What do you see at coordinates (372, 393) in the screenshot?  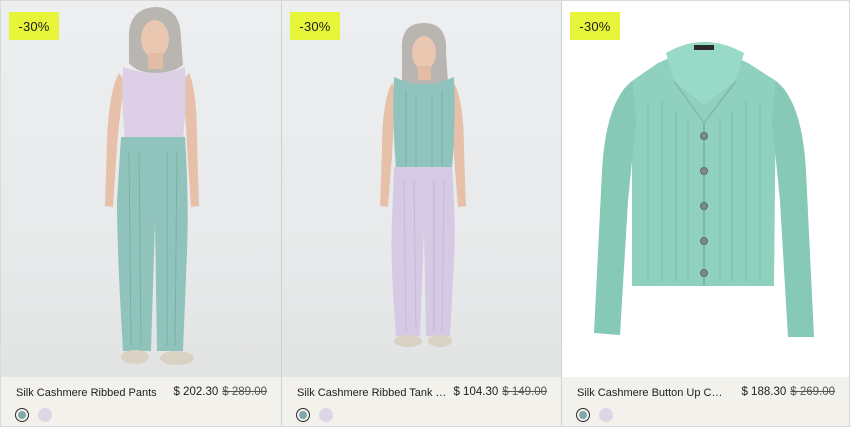 I see `product-name: Silk Cashmere Ribbed Tank Top` at bounding box center [372, 393].